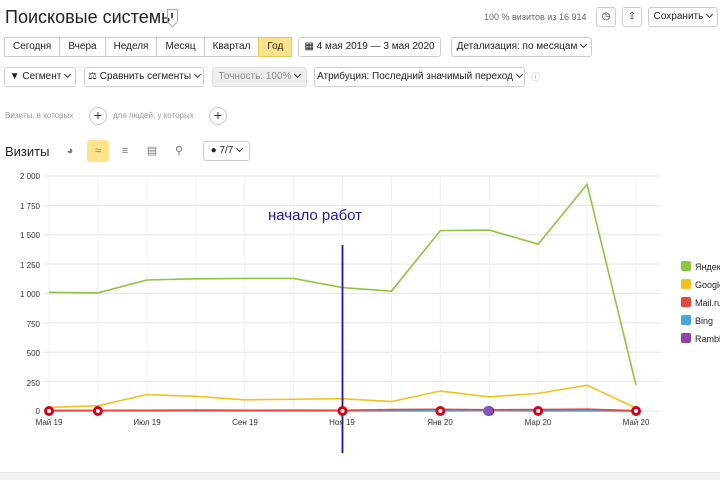 Image resolution: width=720 pixels, height=480 pixels. I want to click on x-tick-label: Ноя 19, so click(342, 422).